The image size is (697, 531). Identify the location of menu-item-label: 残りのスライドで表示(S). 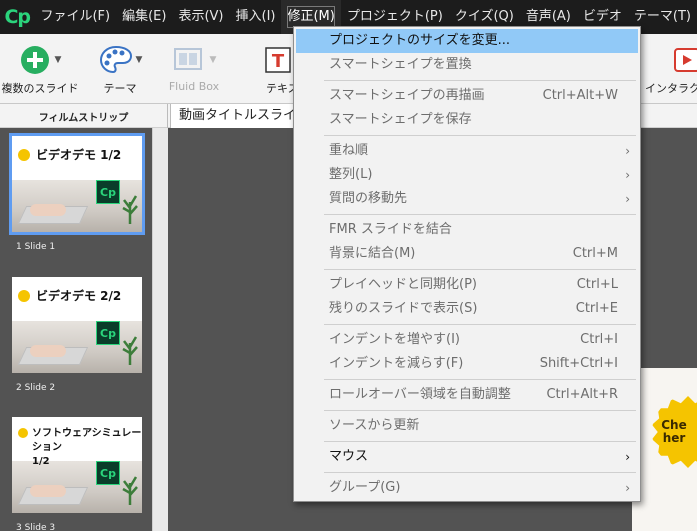
(403, 308).